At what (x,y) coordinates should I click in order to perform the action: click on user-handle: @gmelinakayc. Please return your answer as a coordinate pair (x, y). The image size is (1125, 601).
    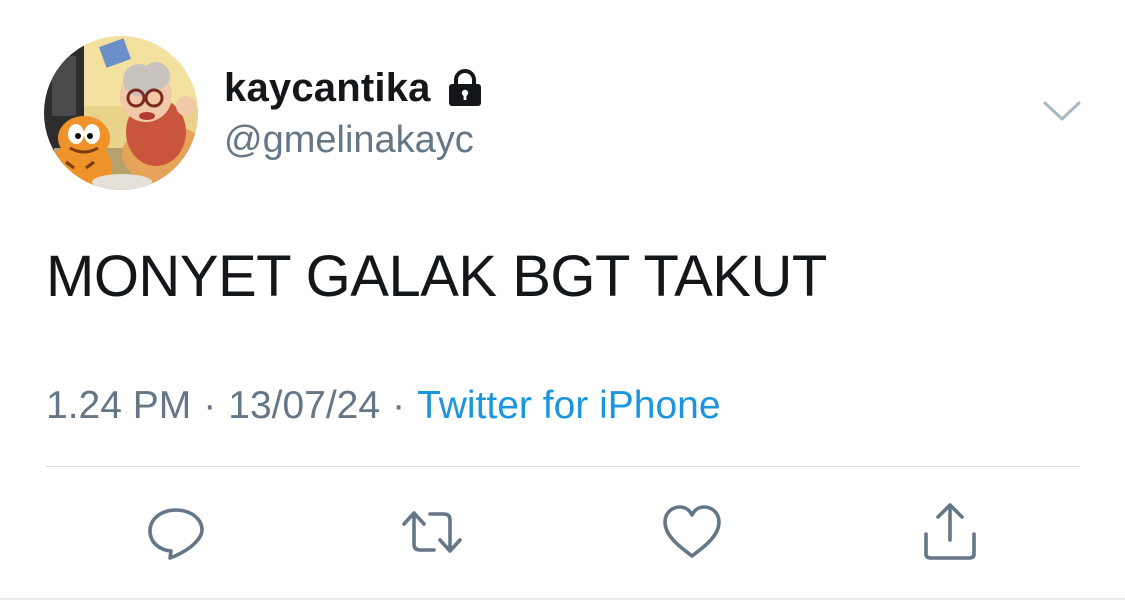
    Looking at the image, I should click on (349, 140).